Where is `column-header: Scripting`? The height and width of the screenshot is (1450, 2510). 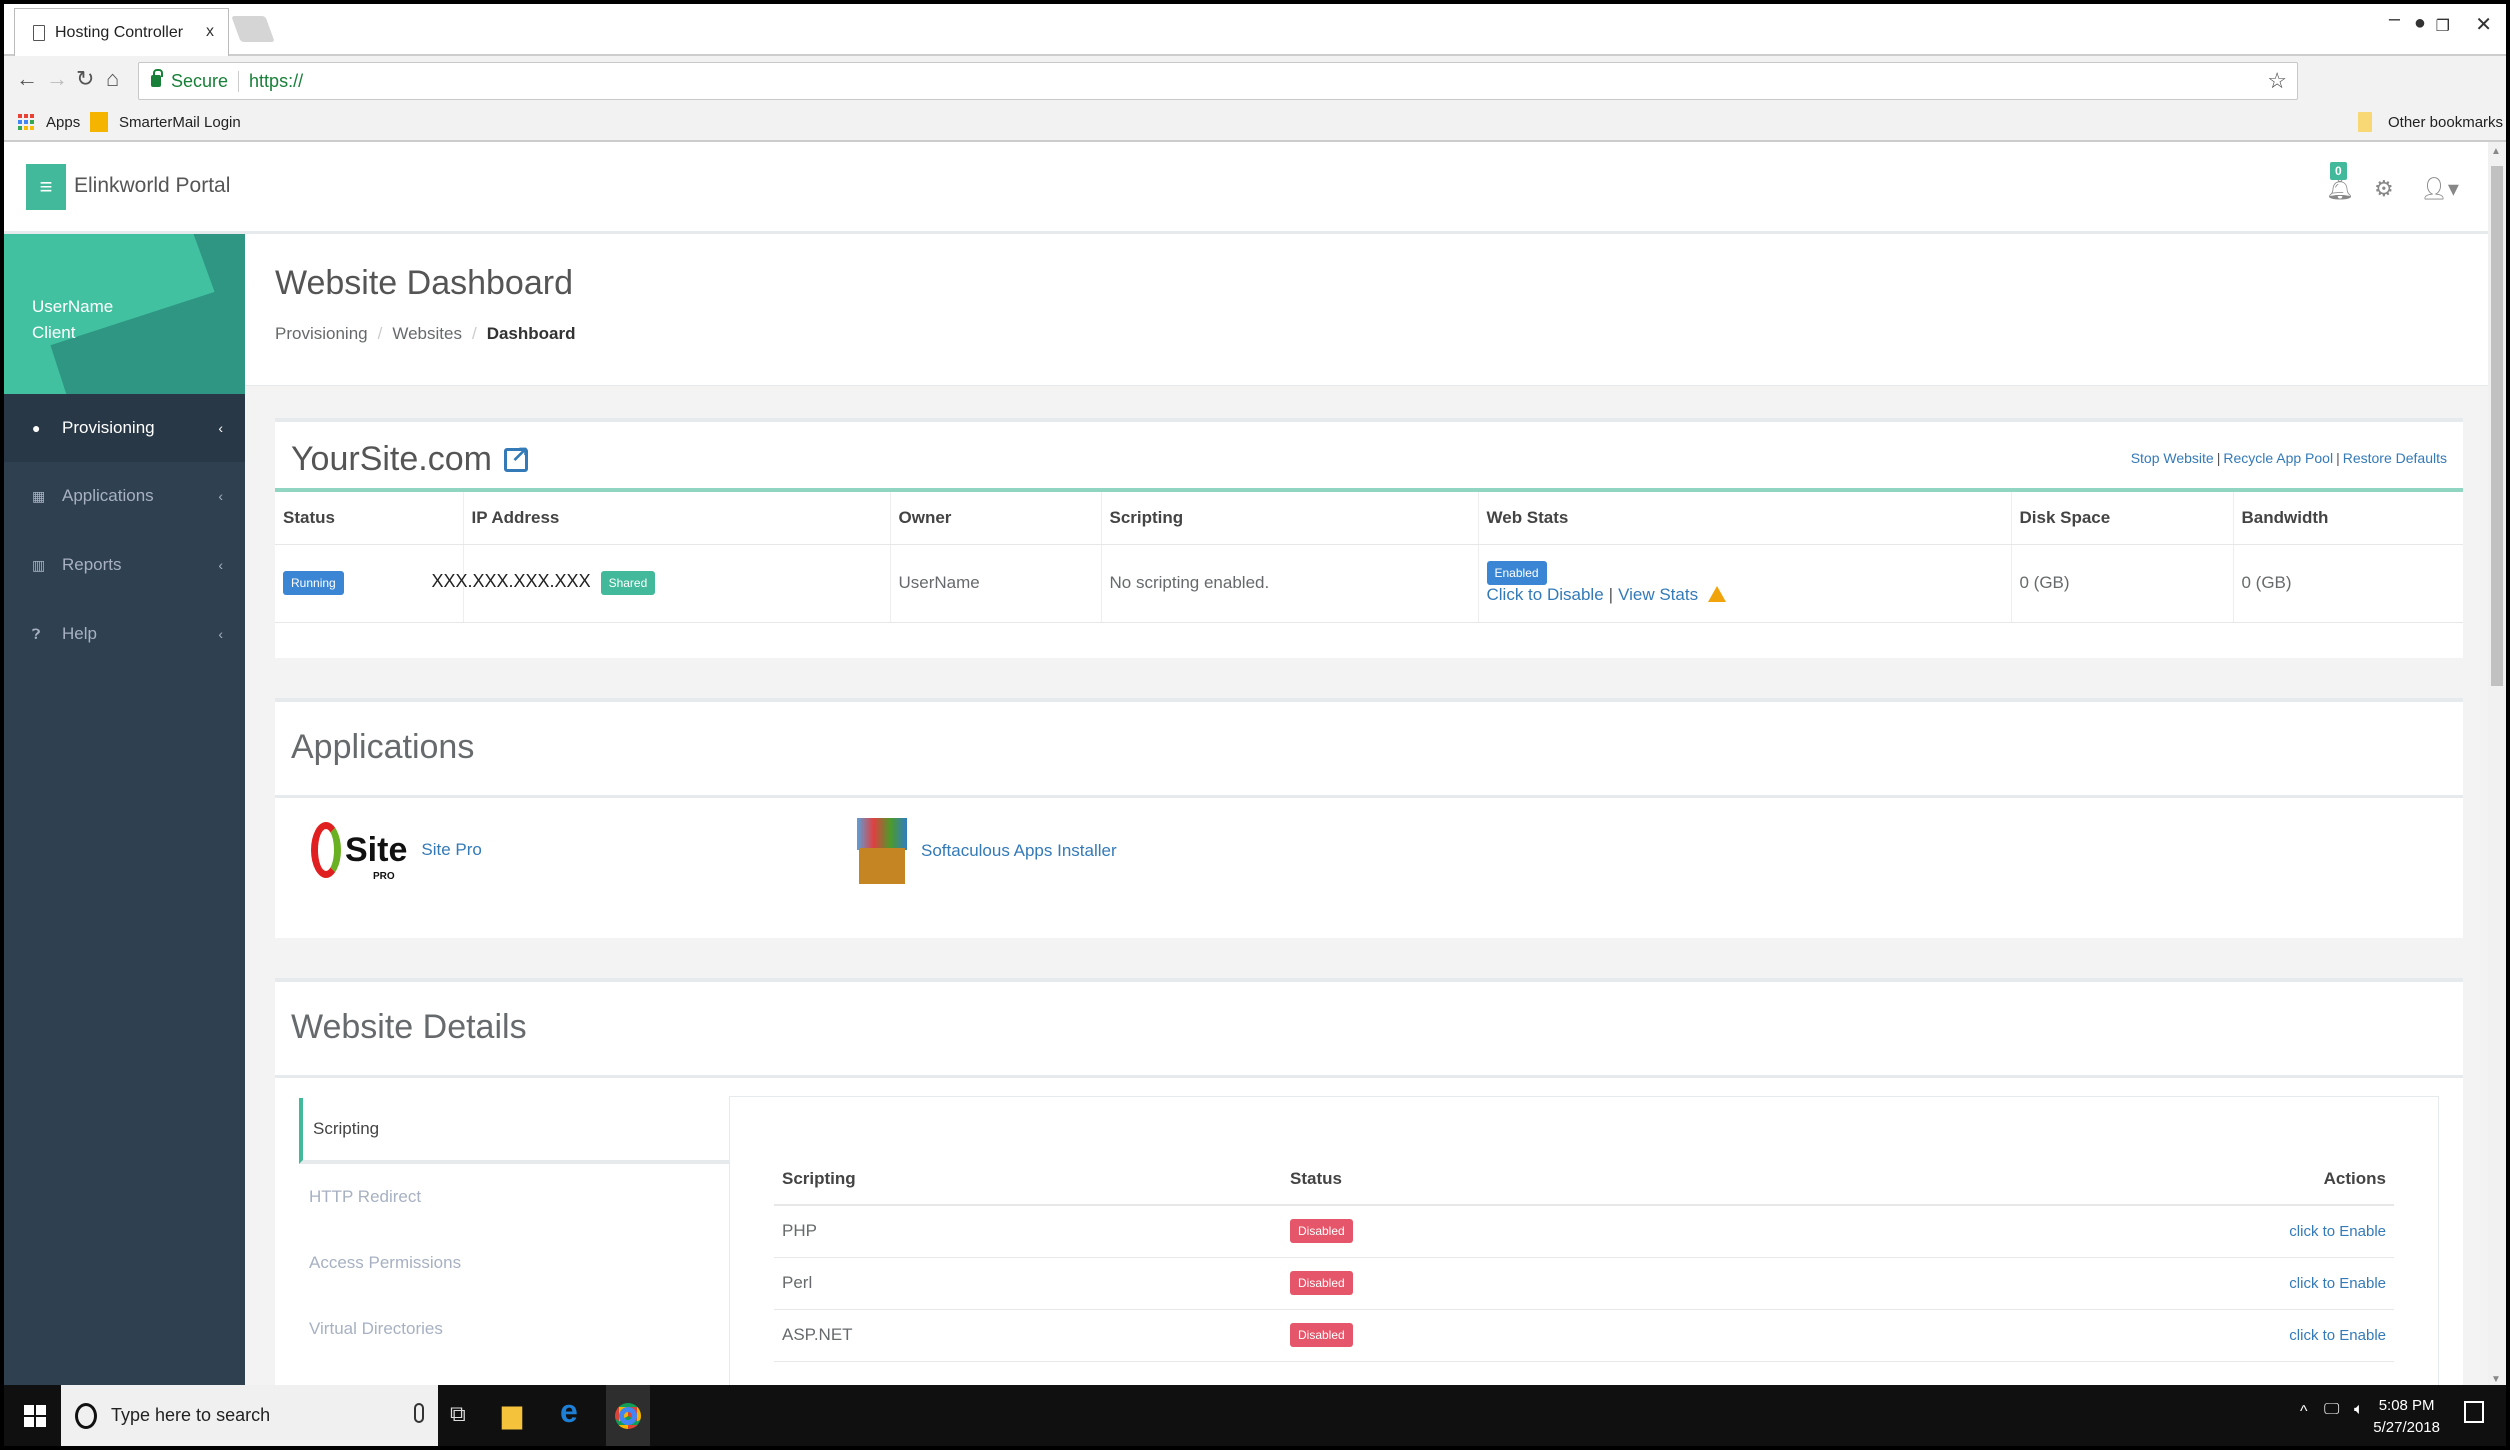 column-header: Scripting is located at coordinates (1028, 1179).